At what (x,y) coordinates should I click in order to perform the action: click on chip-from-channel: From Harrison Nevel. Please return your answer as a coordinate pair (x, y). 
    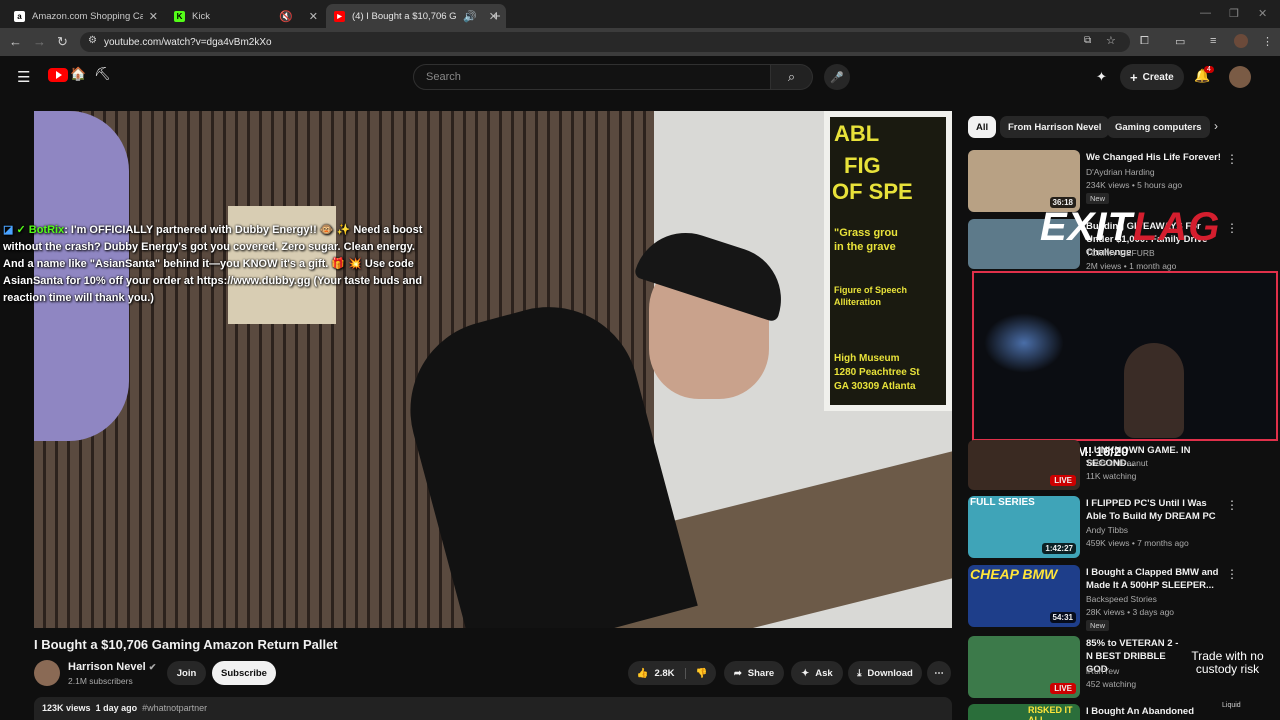
    Looking at the image, I should click on (1055, 127).